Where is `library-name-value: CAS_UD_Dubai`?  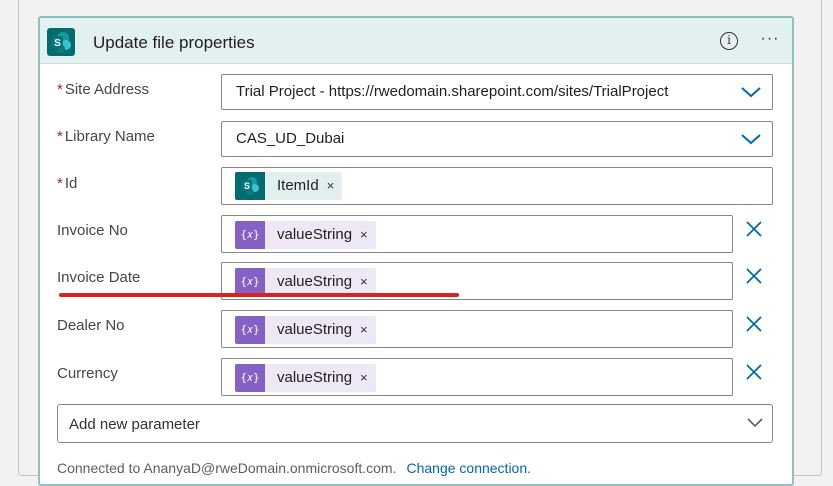
library-name-value: CAS_UD_Dubai is located at coordinates (290, 138).